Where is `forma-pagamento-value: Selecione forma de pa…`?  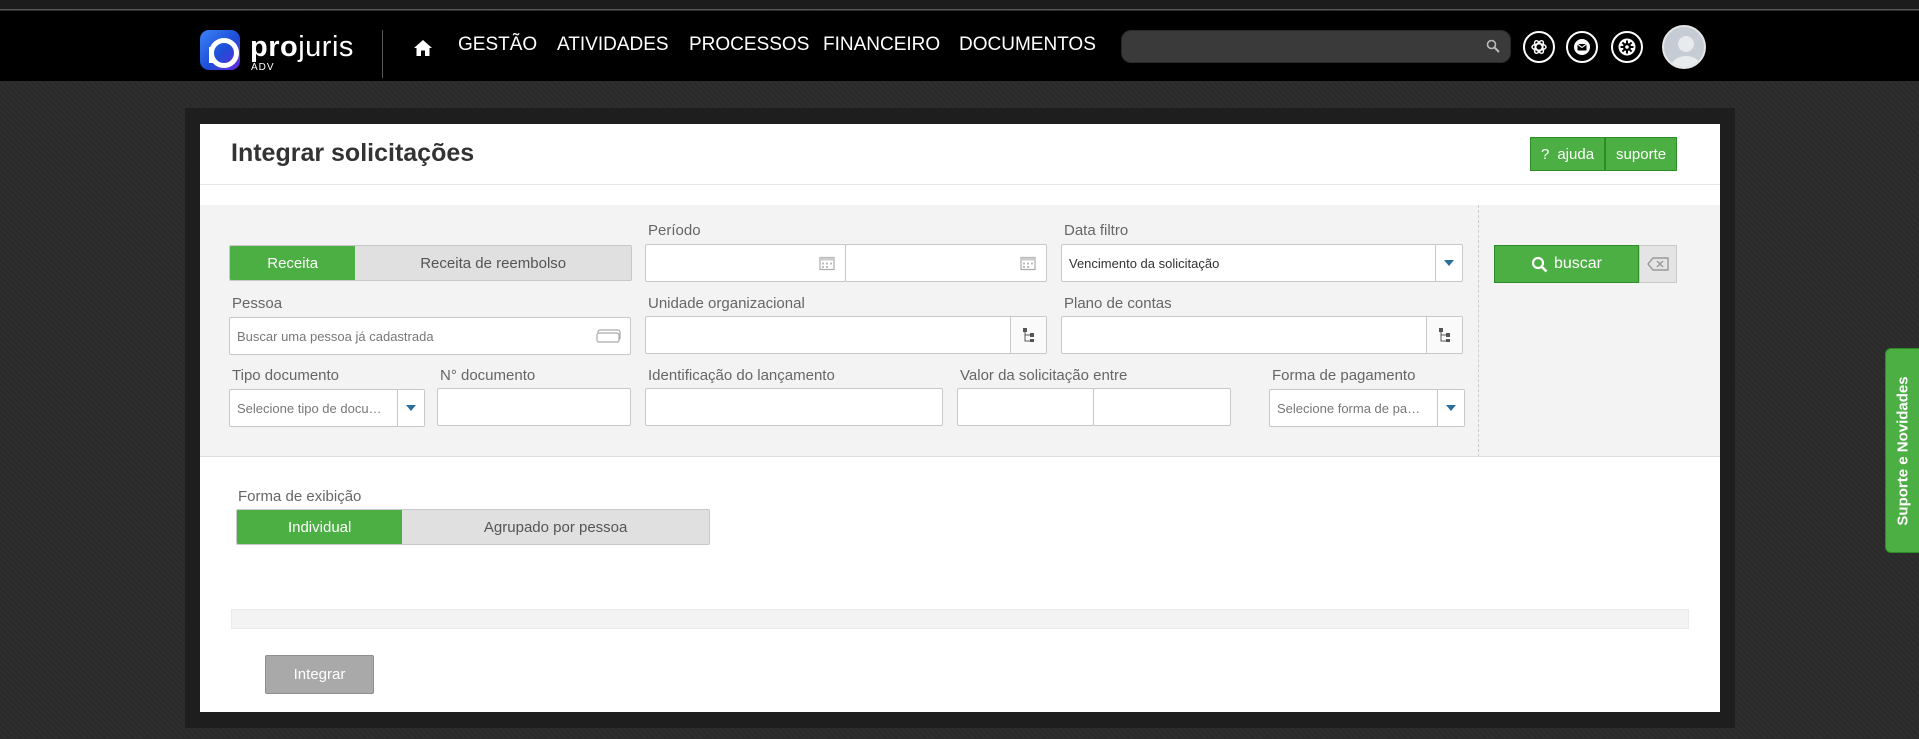 forma-pagamento-value: Selecione forma de pa… is located at coordinates (1349, 408).